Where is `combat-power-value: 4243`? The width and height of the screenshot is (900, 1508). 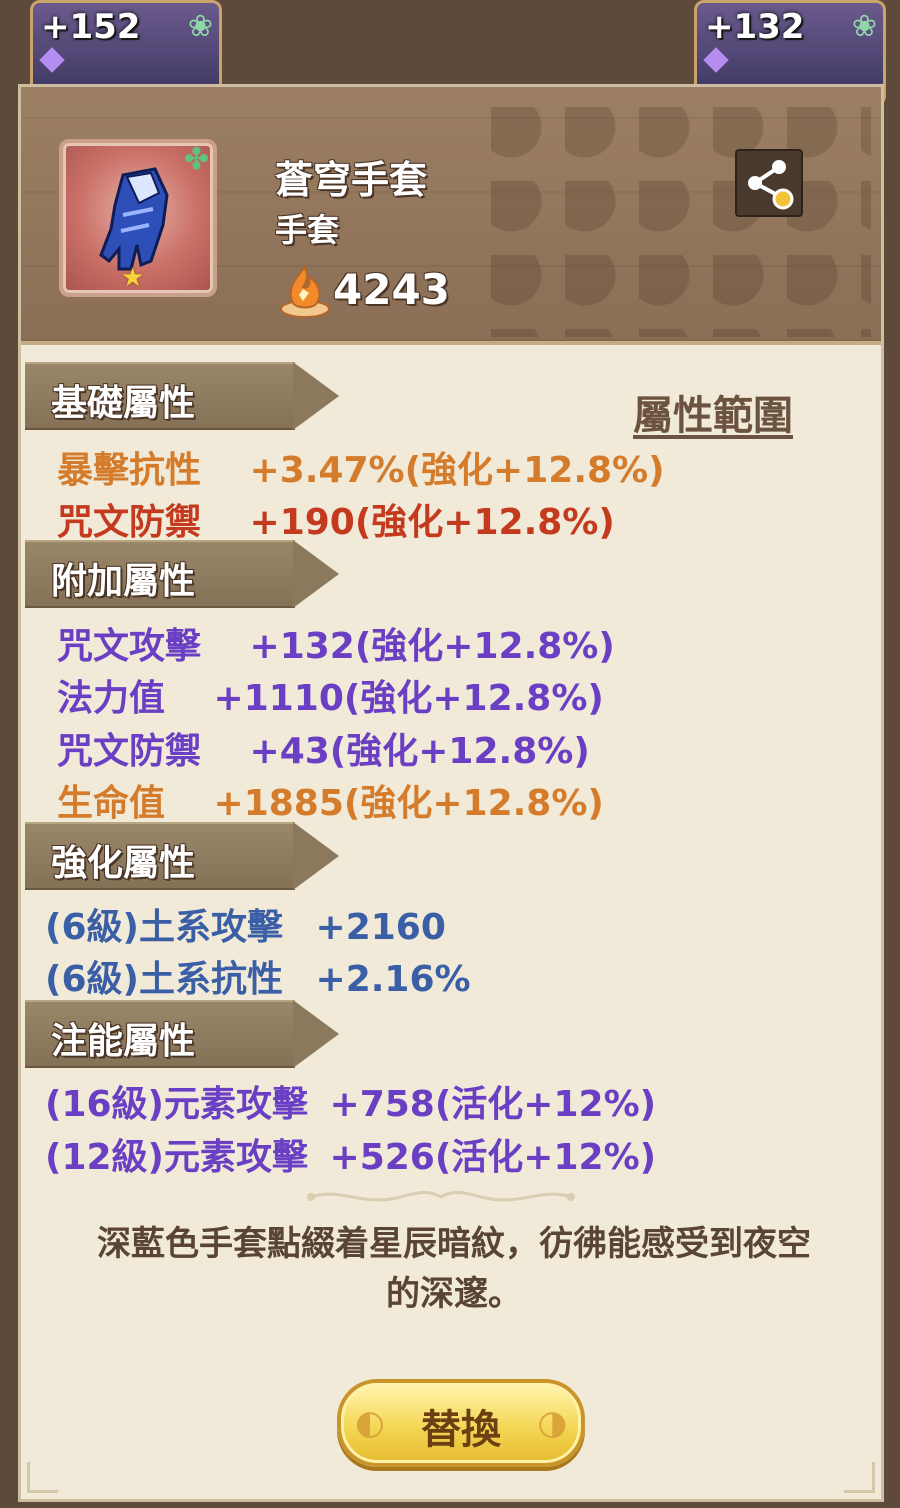
combat-power-value: 4243 is located at coordinates (391, 289).